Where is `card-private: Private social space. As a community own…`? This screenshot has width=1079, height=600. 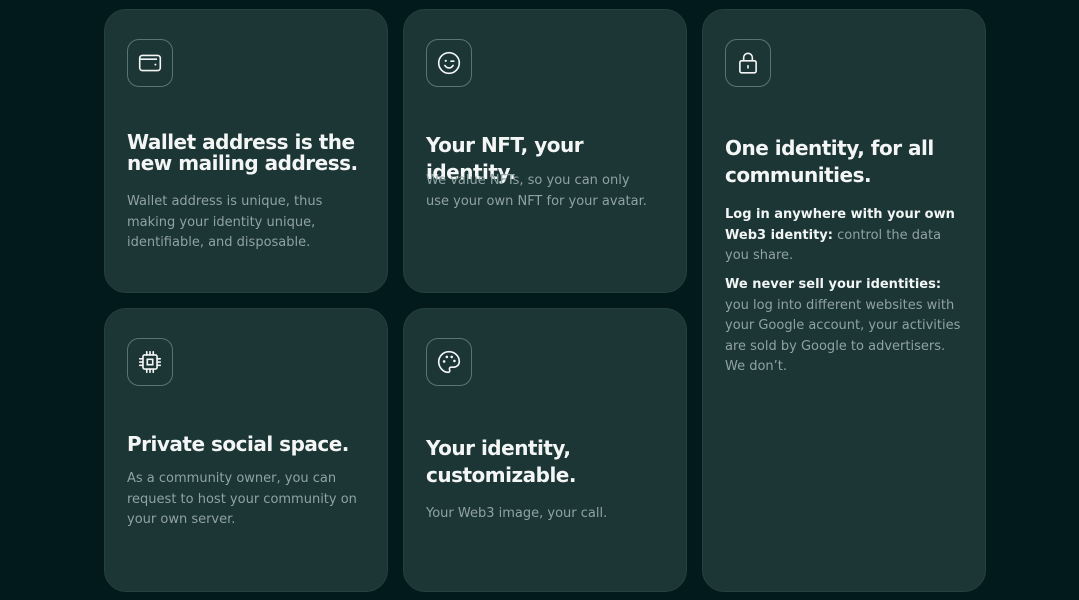 card-private: Private social space. As a community own… is located at coordinates (246, 450).